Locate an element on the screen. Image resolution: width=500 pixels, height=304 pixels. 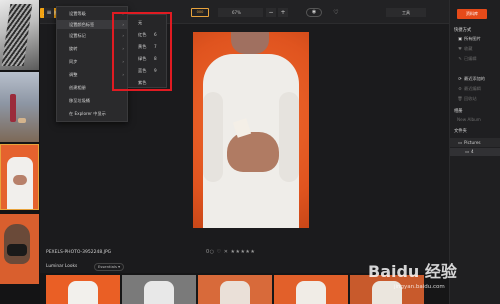
library-button: 资料库 is located at coordinates (472, 14).